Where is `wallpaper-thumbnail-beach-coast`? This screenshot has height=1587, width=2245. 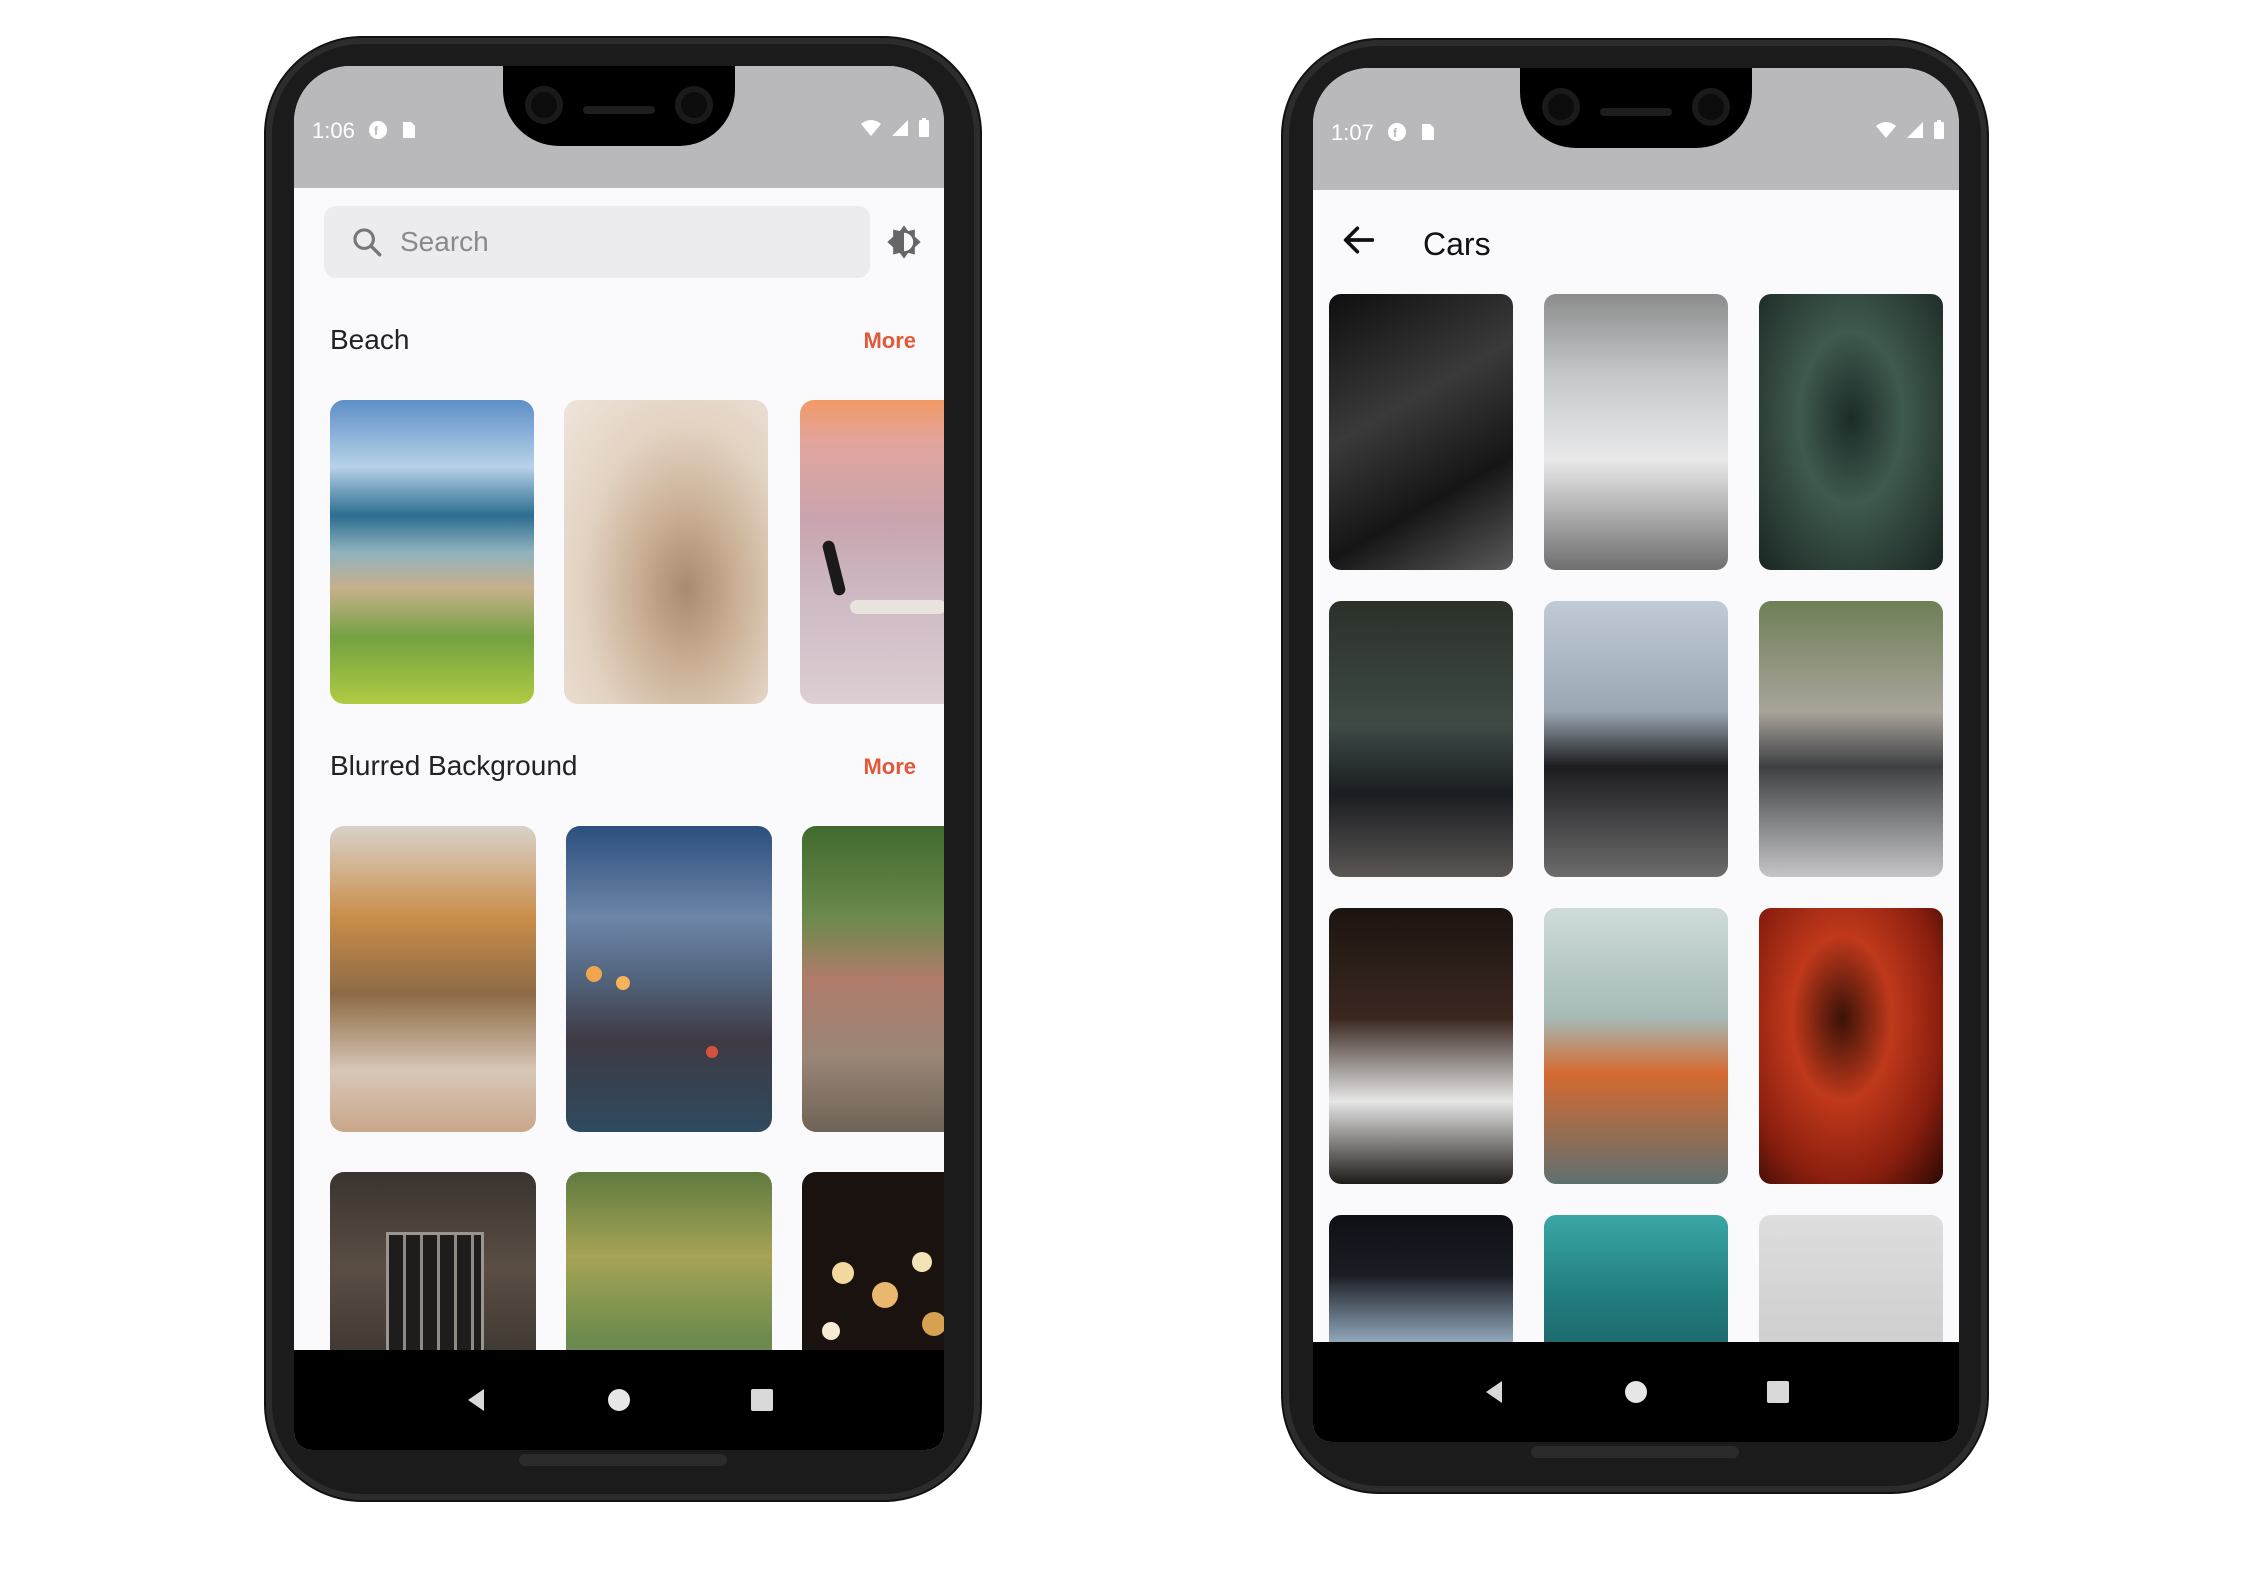 wallpaper-thumbnail-beach-coast is located at coordinates (432, 552).